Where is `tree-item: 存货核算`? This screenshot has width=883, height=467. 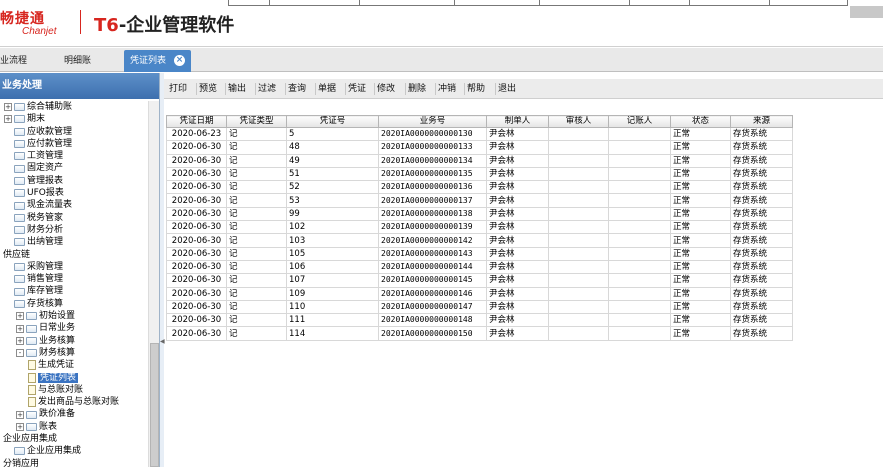
tree-item: 存货核算 is located at coordinates (74, 304).